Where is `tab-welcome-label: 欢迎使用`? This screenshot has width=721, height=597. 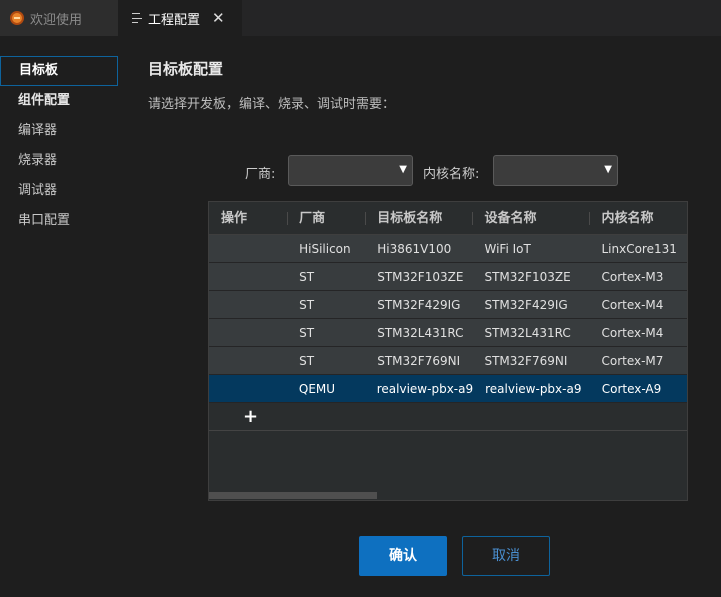 tab-welcome-label: 欢迎使用 is located at coordinates (56, 20).